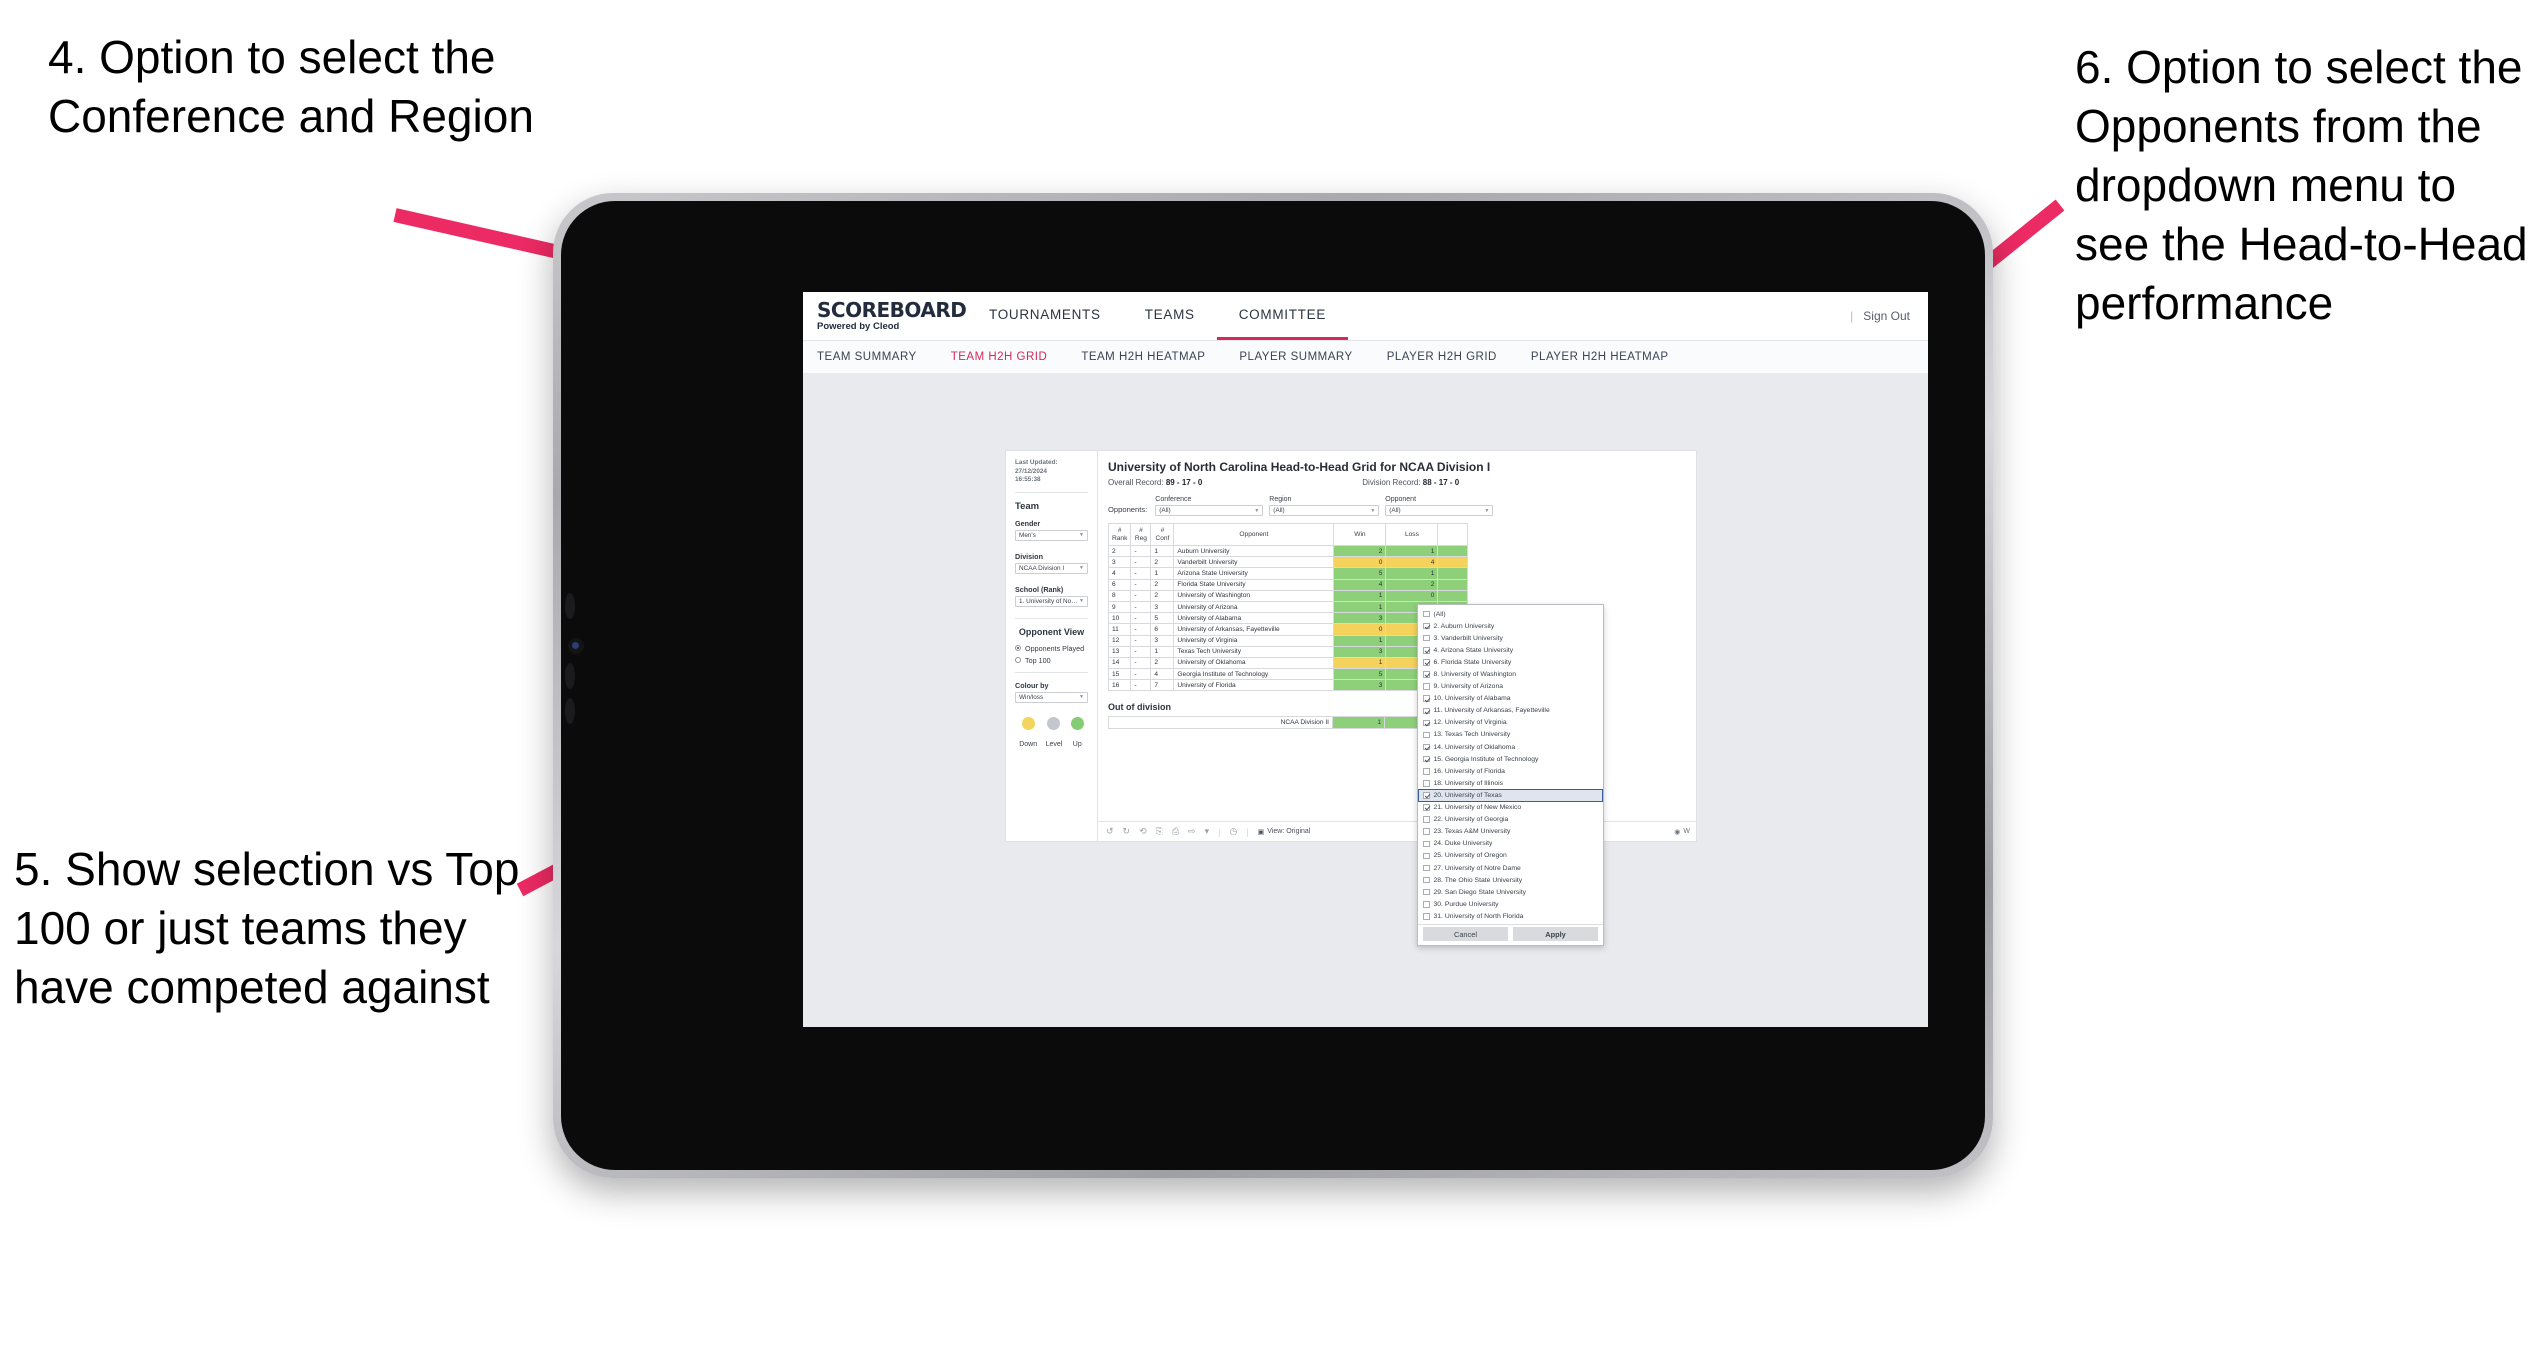 The height and width of the screenshot is (1363, 2533). I want to click on opponent-list-item: 15. Georgia Institute of Technology, so click(1510, 759).